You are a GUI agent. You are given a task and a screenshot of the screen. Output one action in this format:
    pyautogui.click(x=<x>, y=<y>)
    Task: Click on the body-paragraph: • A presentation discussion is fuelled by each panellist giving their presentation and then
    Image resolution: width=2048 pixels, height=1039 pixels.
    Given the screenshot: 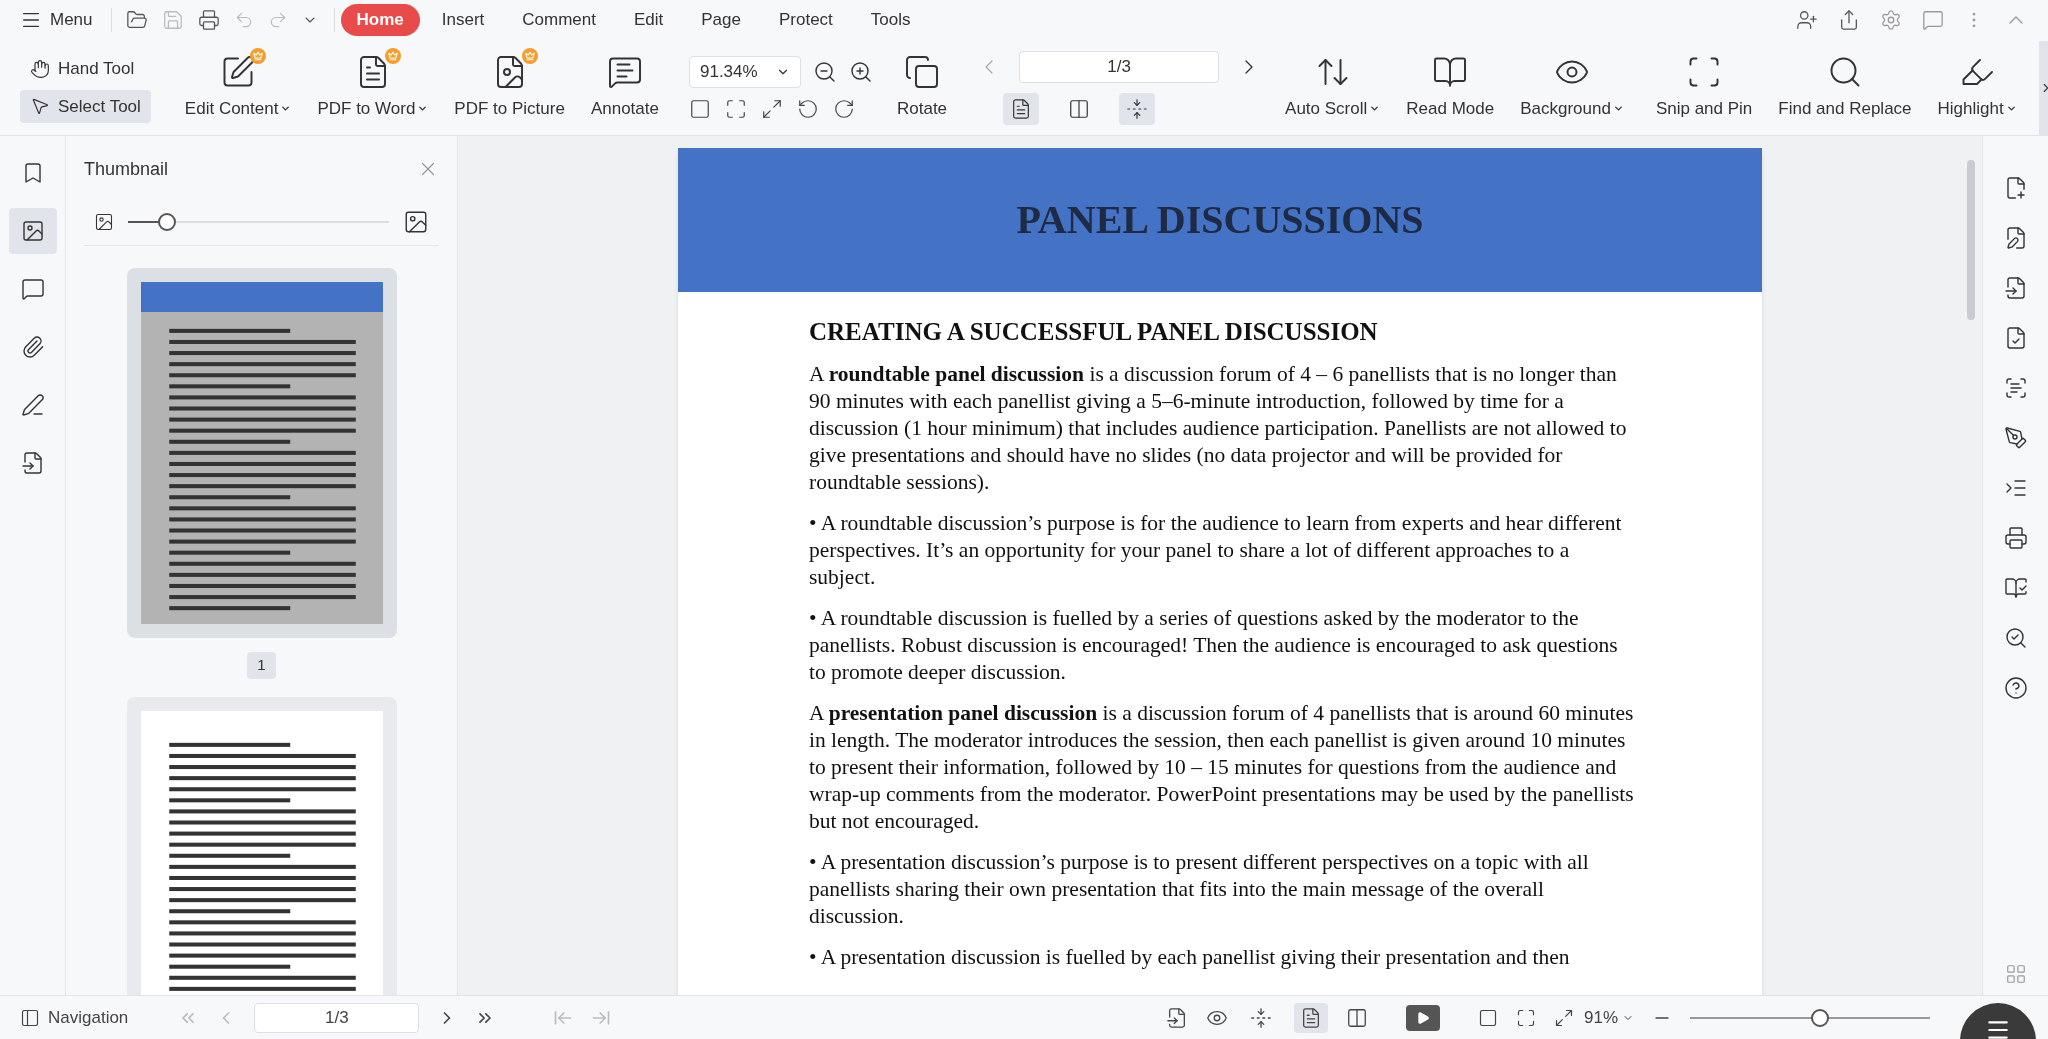 What is the action you would take?
    pyautogui.click(x=1190, y=957)
    